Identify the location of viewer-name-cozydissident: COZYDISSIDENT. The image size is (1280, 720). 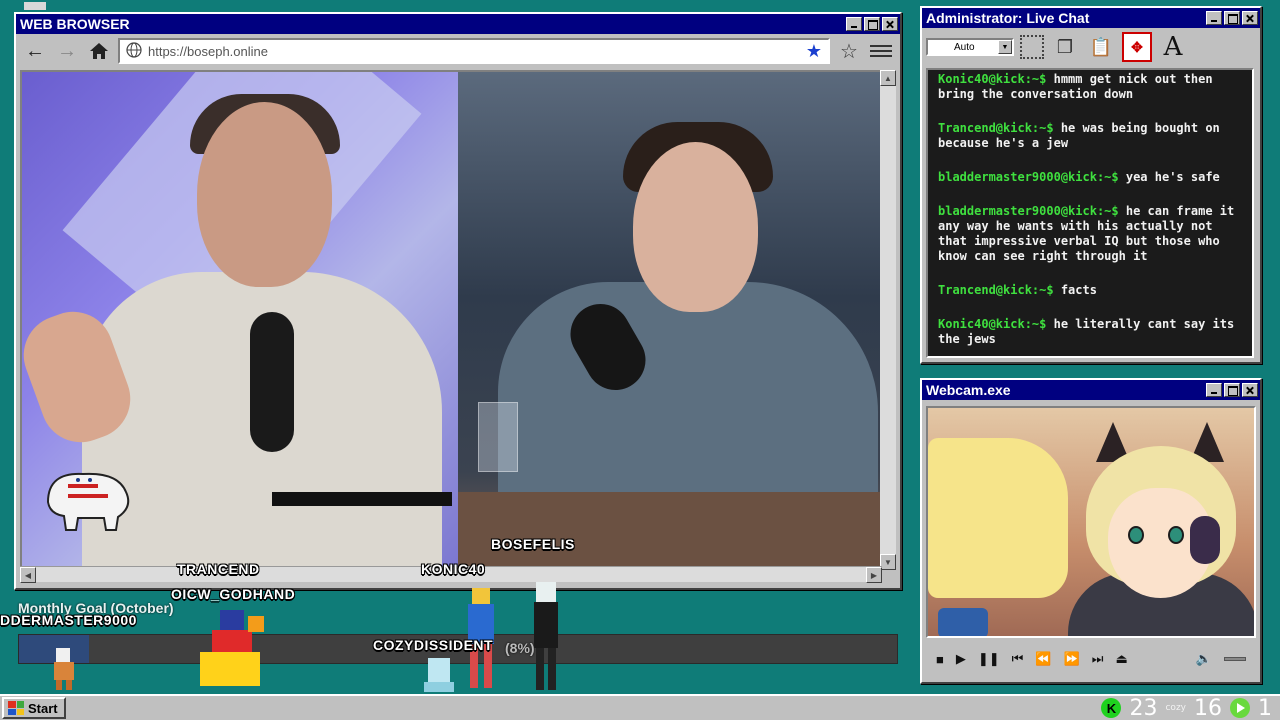
(433, 645).